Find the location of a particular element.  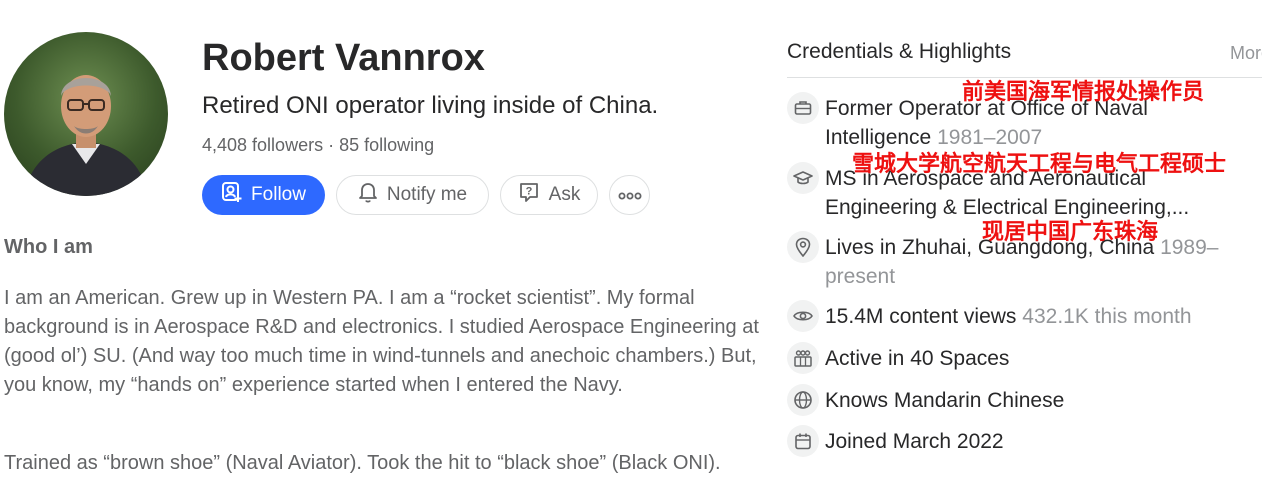

eye-icon is located at coordinates (803, 316).